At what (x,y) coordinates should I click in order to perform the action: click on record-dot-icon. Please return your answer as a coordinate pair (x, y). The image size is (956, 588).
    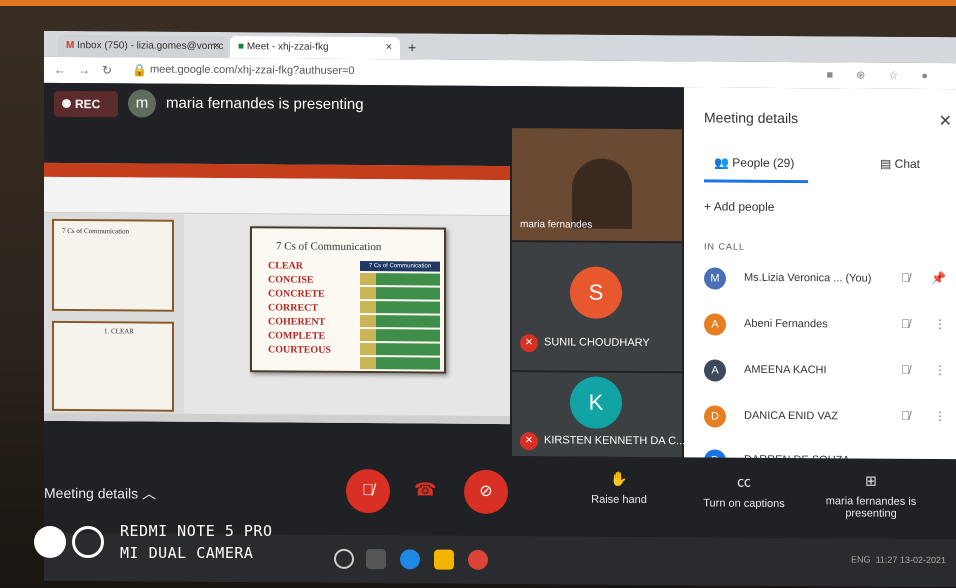
    Looking at the image, I should click on (66, 103).